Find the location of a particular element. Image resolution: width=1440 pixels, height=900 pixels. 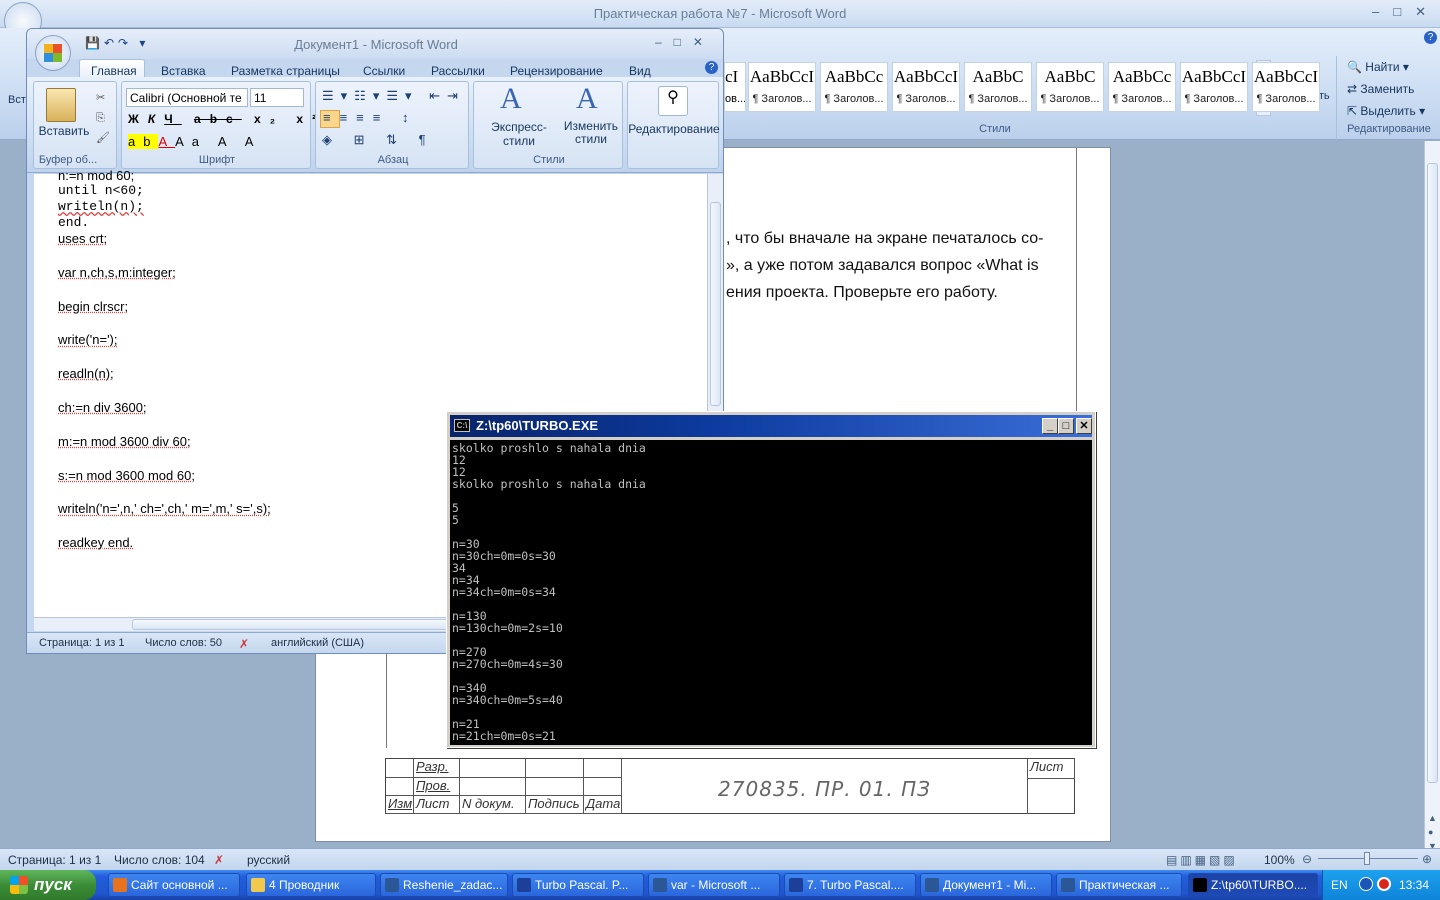

tray-opera-icon is located at coordinates (1384, 884).